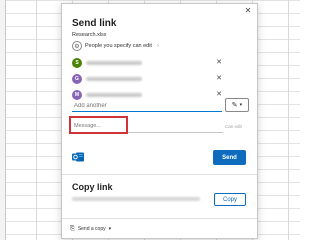 This screenshot has width=320, height=240. I want to click on send-button: Send, so click(229, 157).